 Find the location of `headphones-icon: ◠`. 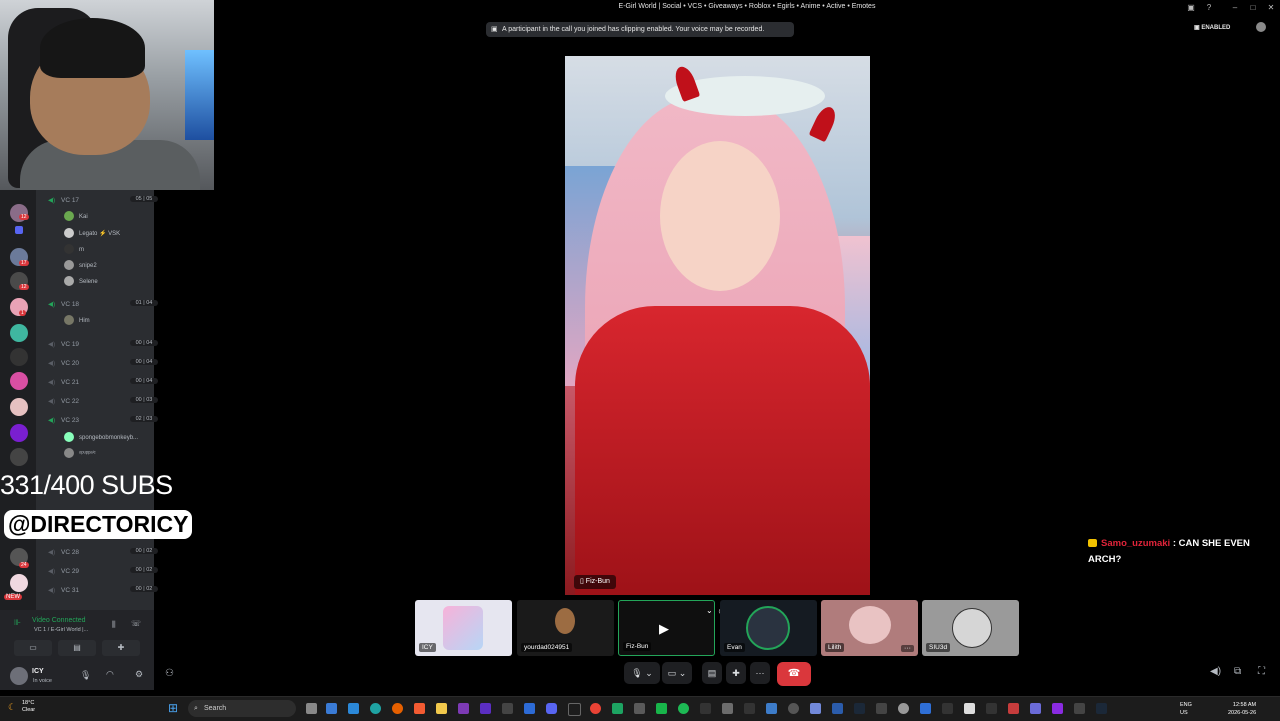

headphones-icon: ◠ is located at coordinates (110, 674).